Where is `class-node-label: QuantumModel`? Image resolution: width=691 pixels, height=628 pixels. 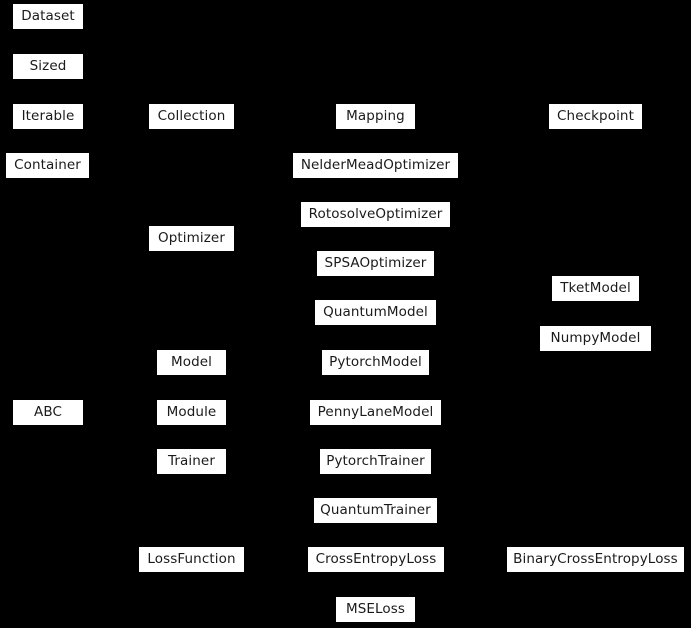 class-node-label: QuantumModel is located at coordinates (375, 311).